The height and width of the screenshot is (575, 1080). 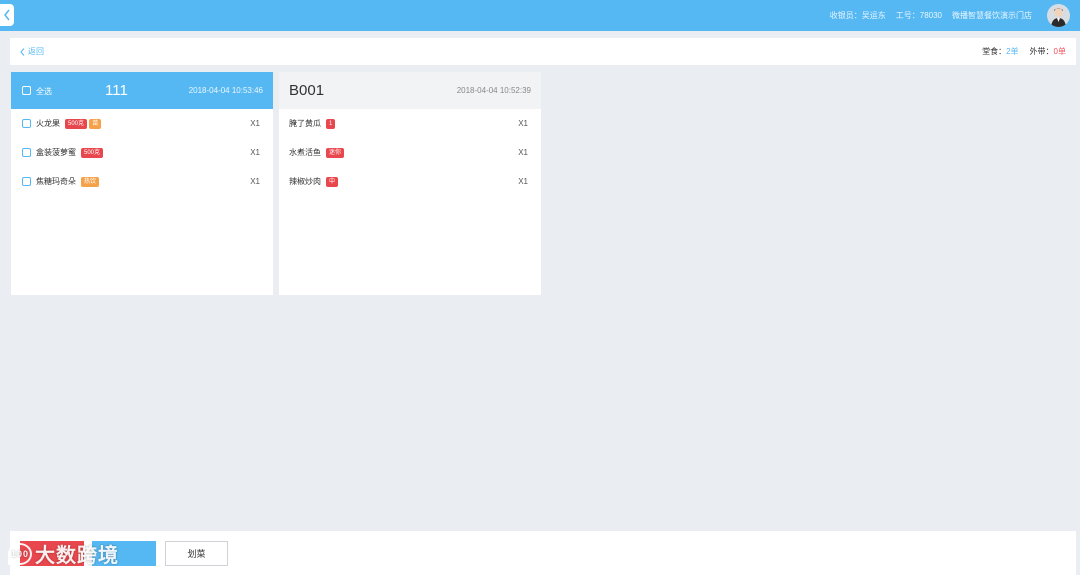 I want to click on table-number: B001, so click(x=307, y=90).